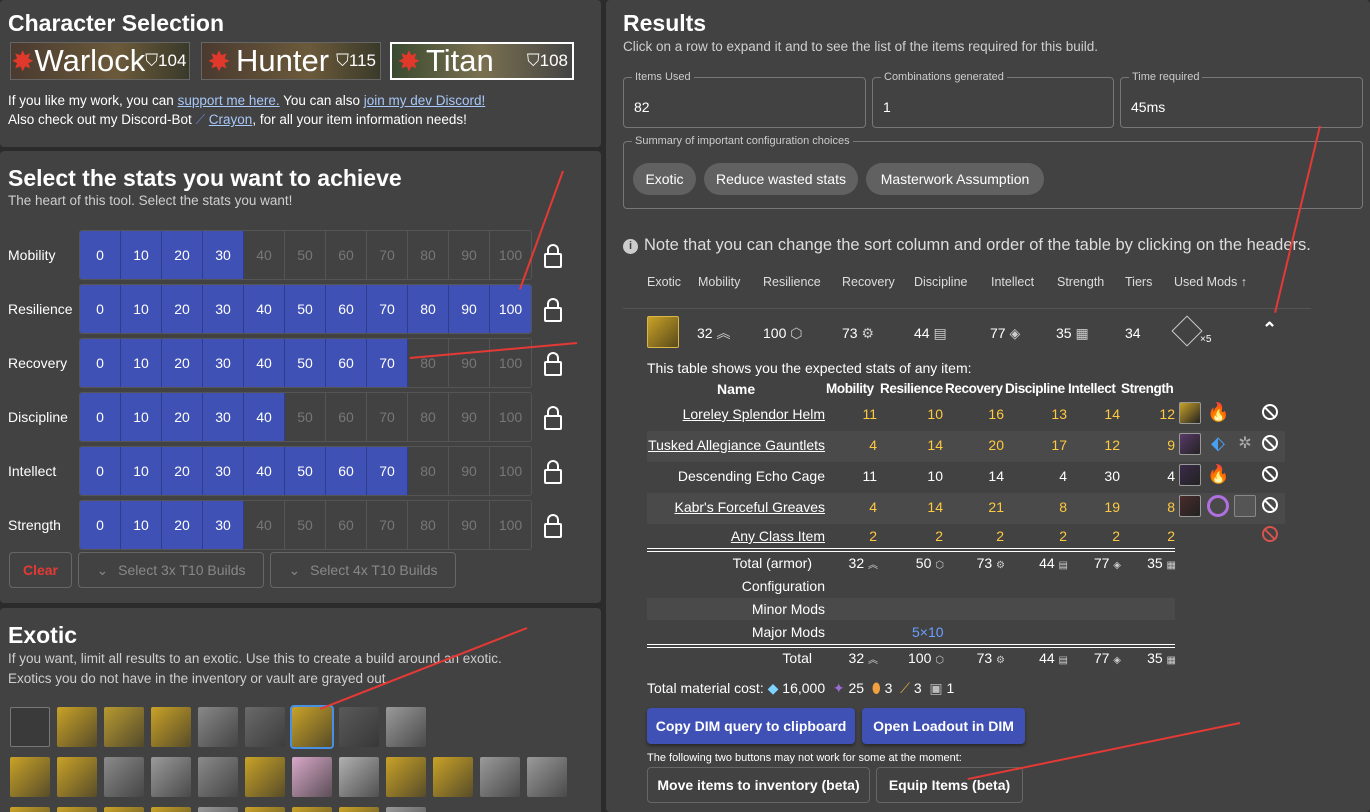  Describe the element at coordinates (1138, 282) in the screenshot. I see `col-tiers: Tiers` at that location.